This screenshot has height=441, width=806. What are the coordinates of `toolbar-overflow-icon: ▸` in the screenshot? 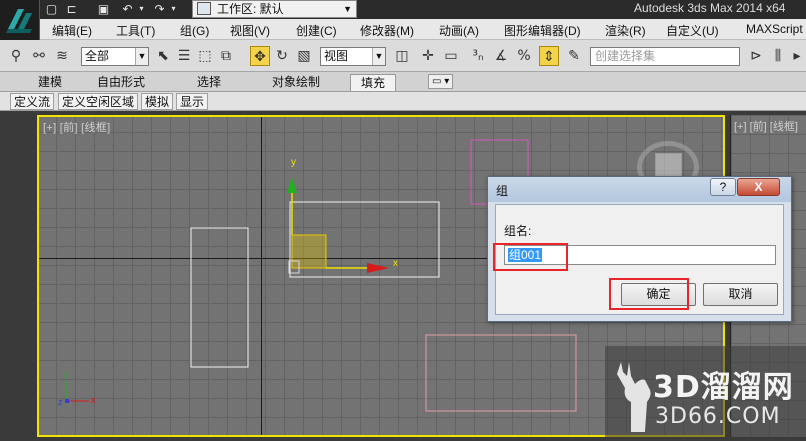 It's located at (797, 56).